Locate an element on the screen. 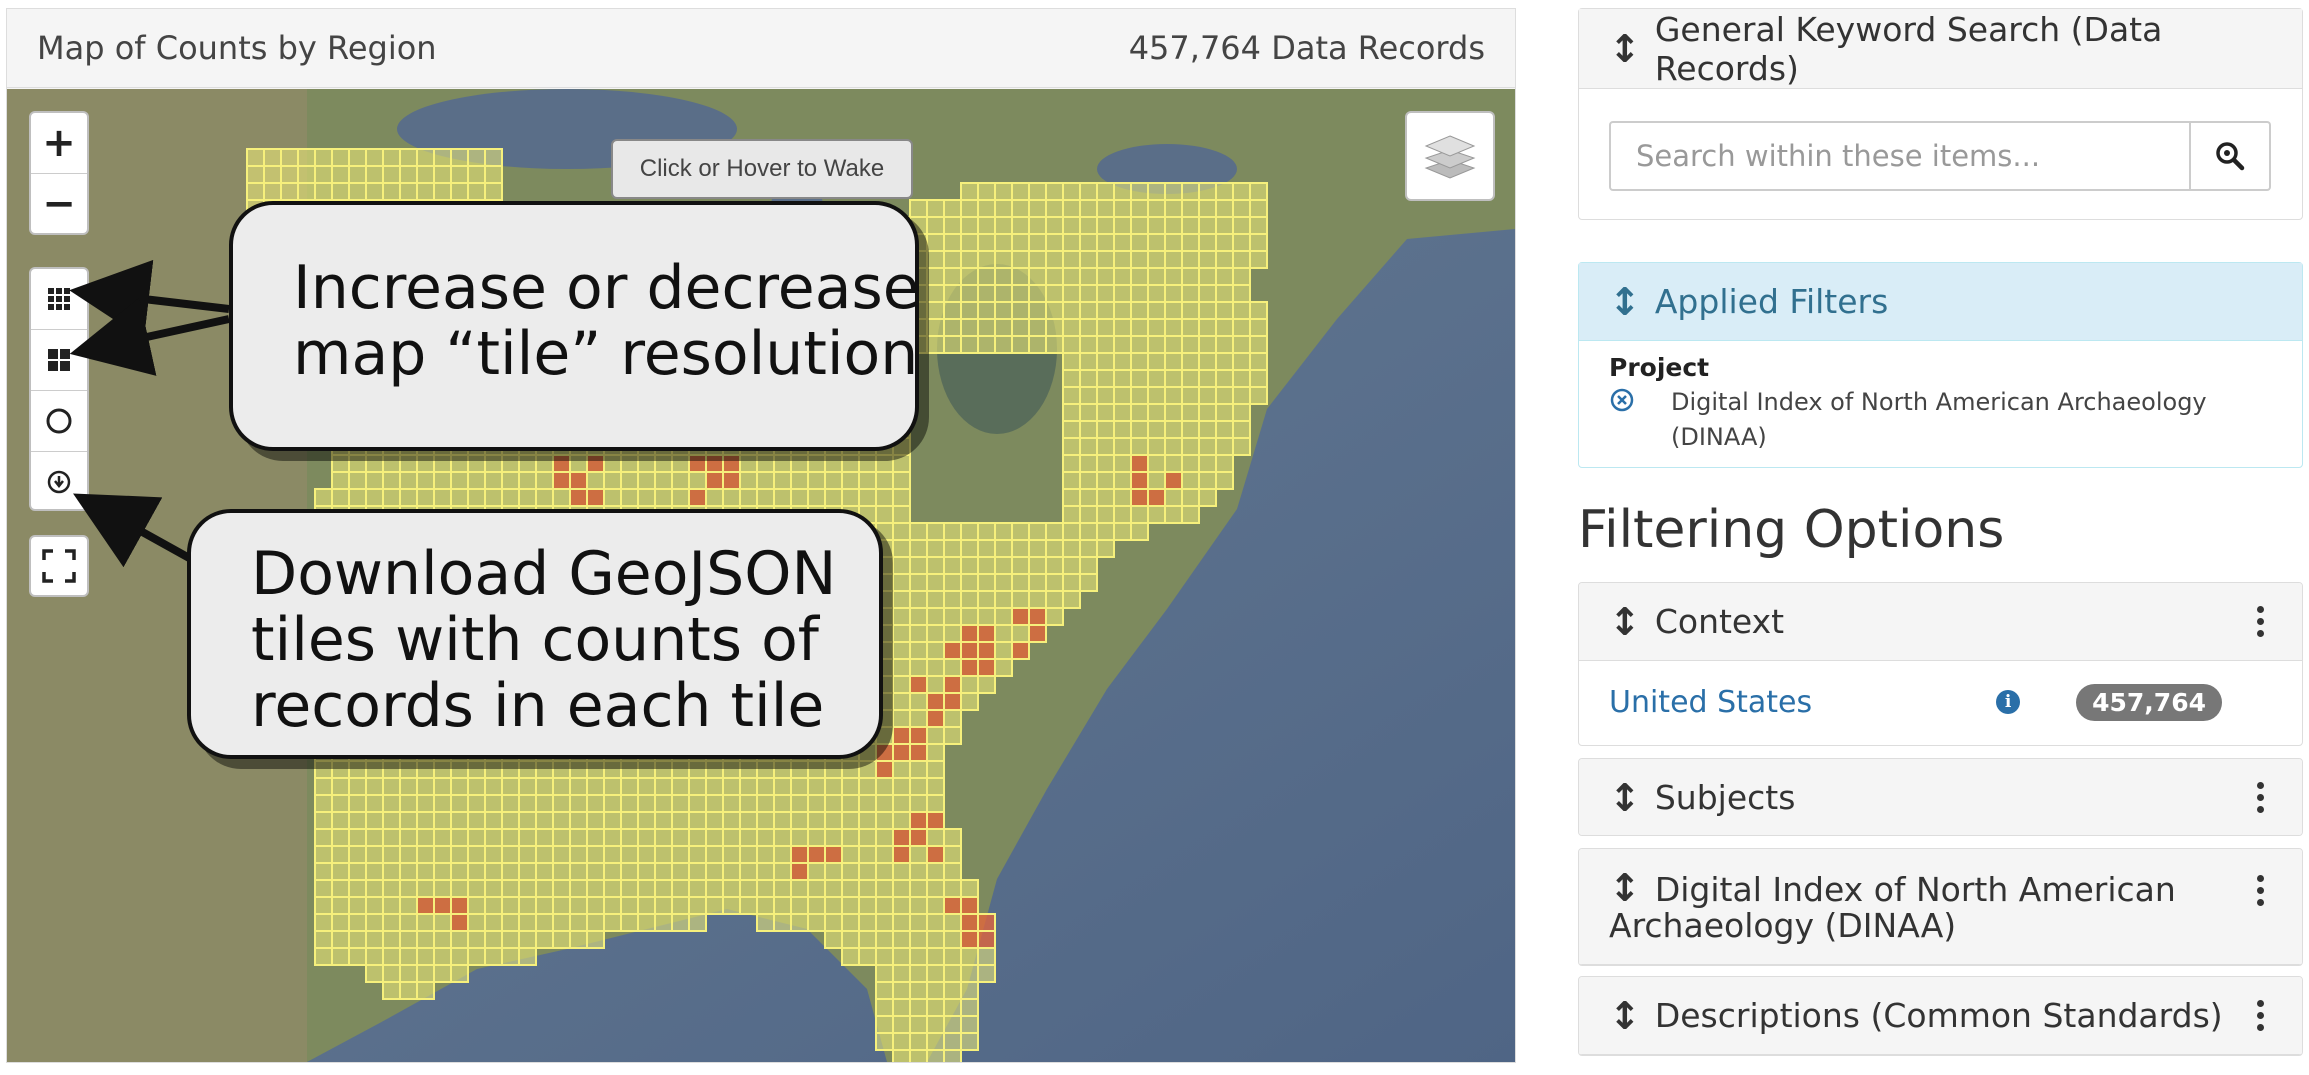 The image size is (2309, 1075). facet-title: Subjects is located at coordinates (1725, 797).